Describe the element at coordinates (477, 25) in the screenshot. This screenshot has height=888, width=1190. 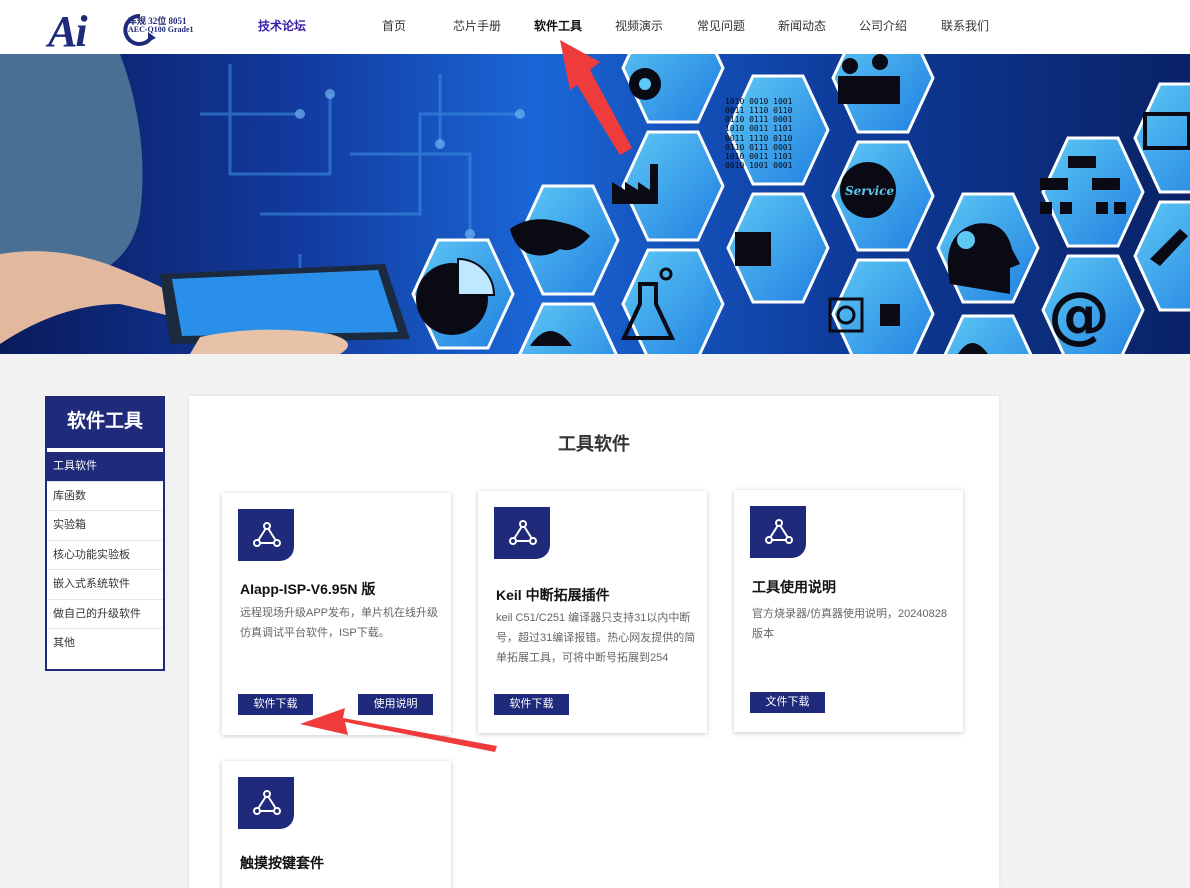
I see `nav-chip-manual: 芯片手册` at that location.